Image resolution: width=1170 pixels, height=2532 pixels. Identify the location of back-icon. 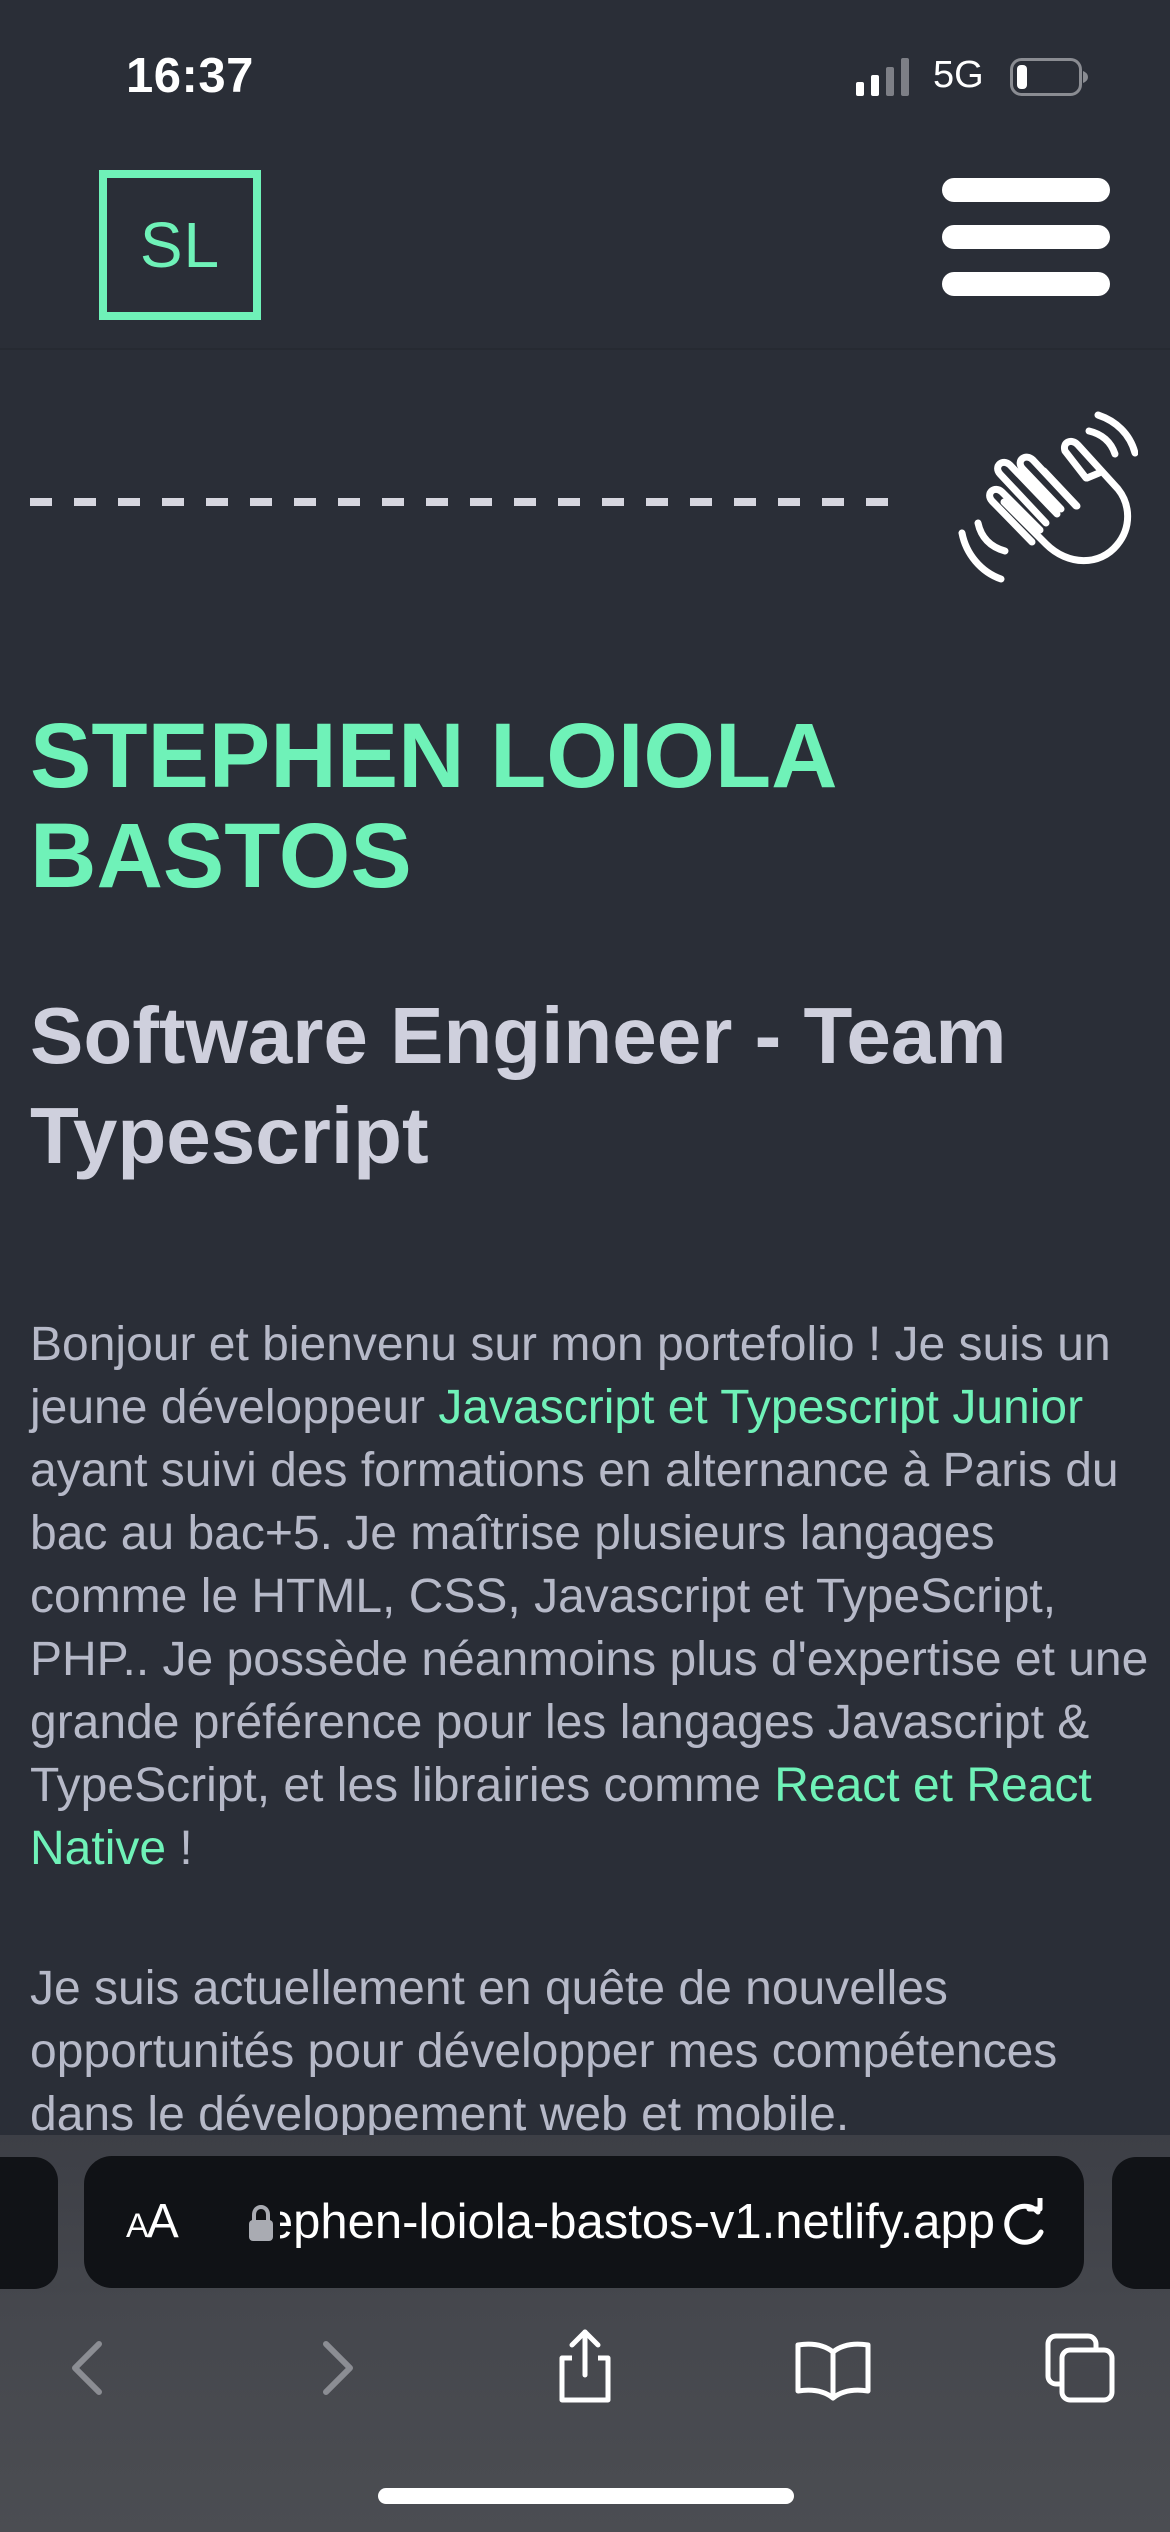
(87, 2368).